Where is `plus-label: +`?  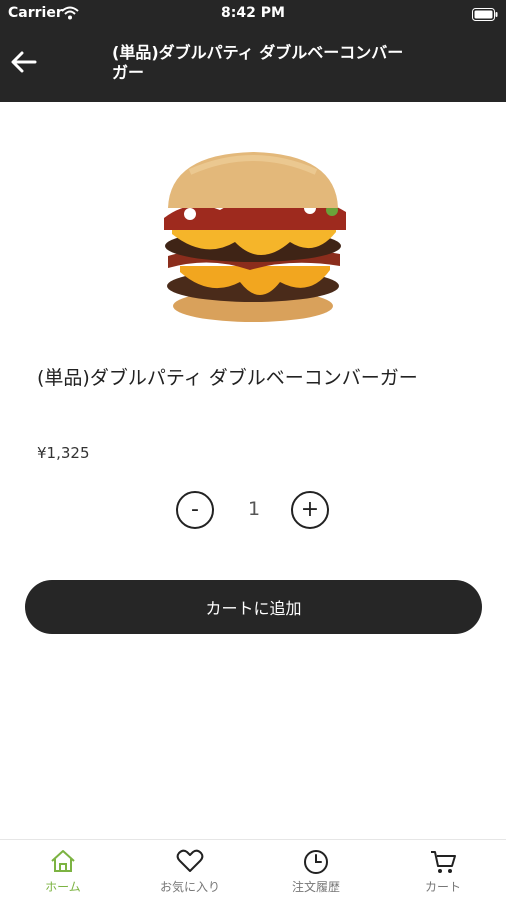 plus-label: + is located at coordinates (310, 509).